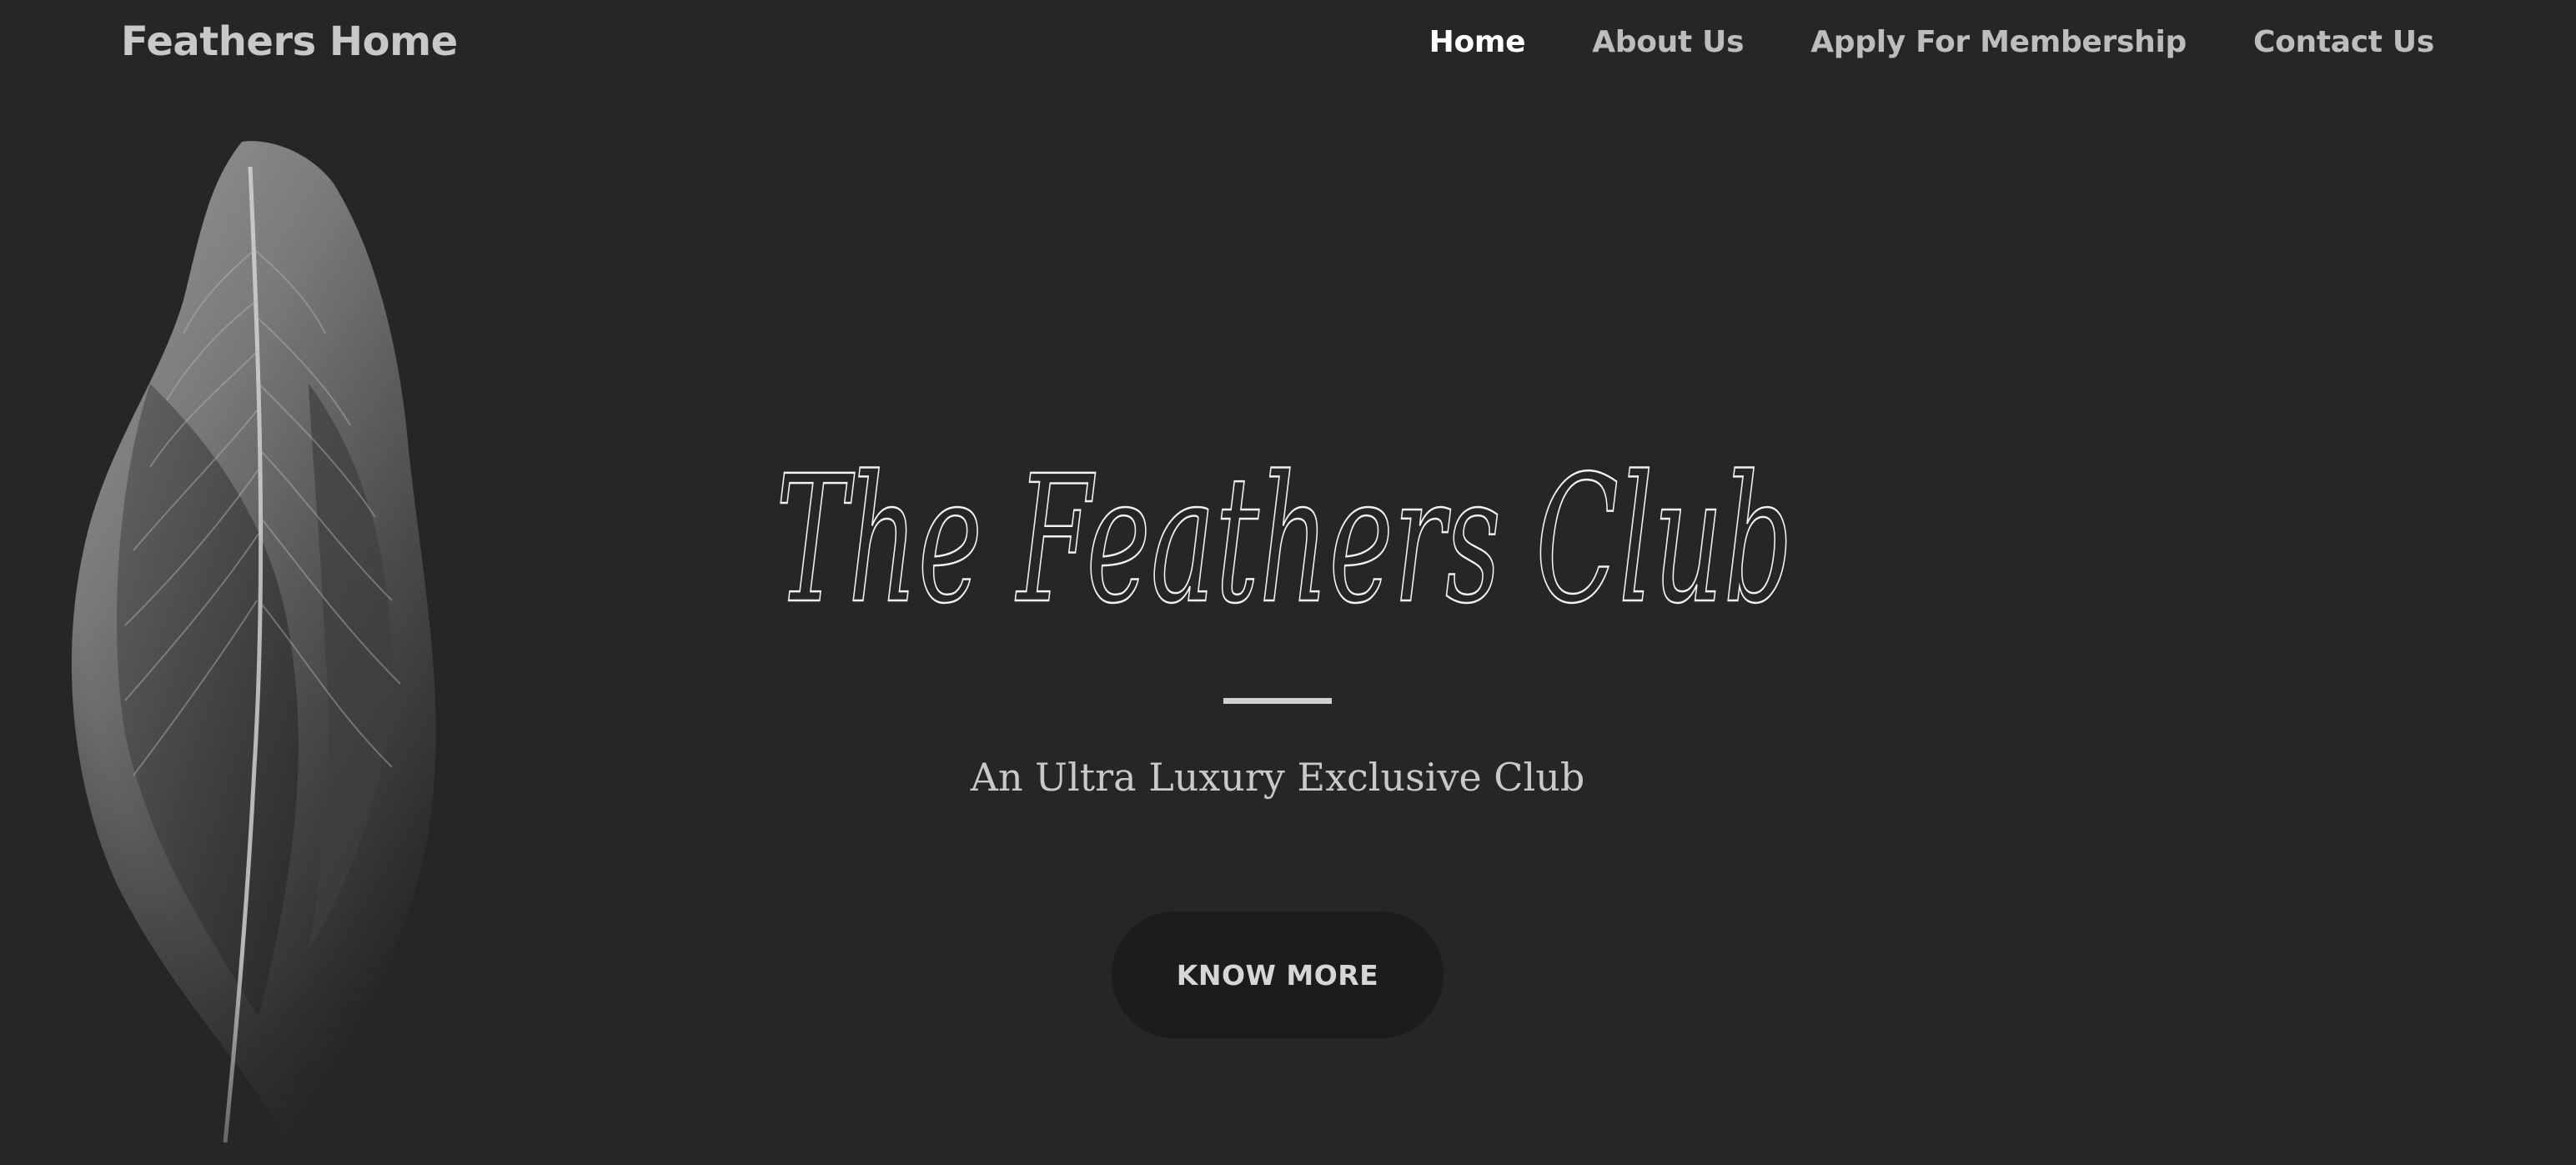 This screenshot has width=2576, height=1165. I want to click on nav-item-apply: Apply For Membership, so click(1998, 42).